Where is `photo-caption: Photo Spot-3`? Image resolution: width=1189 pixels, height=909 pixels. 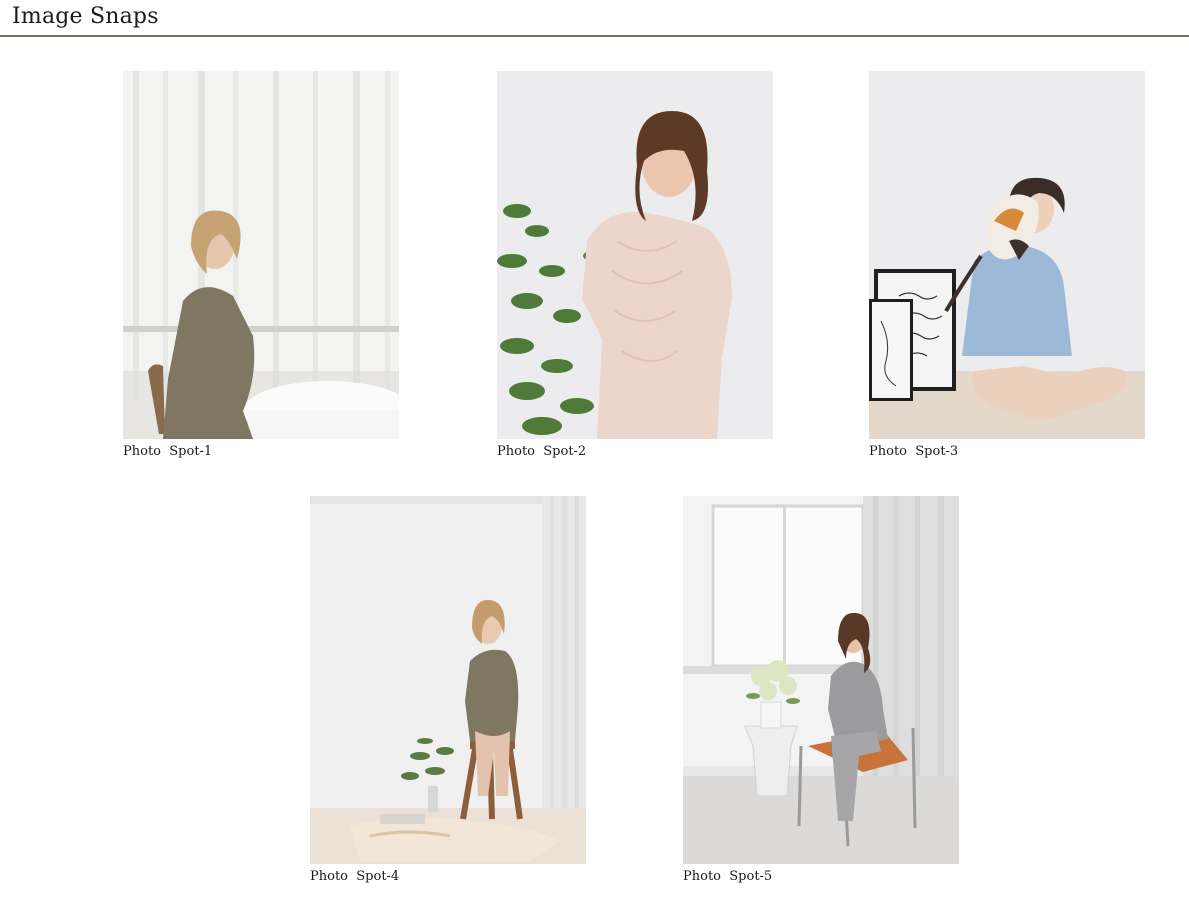 photo-caption: Photo Spot-3 is located at coordinates (914, 451).